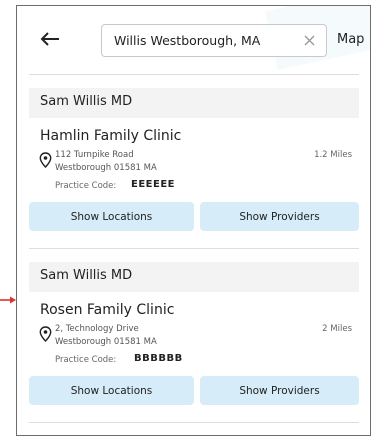  I want to click on search-field, so click(214, 40).